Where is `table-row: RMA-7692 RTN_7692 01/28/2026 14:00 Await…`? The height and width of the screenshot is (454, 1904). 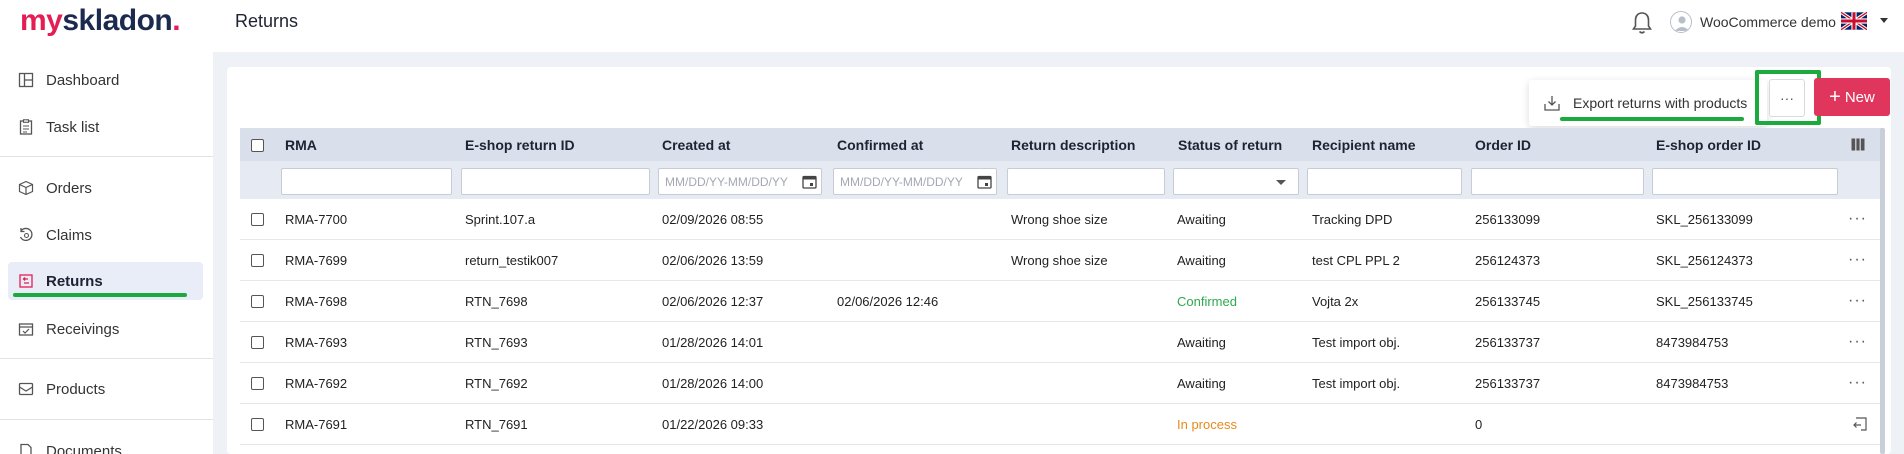 table-row: RMA-7692 RTN_7692 01/28/2026 14:00 Await… is located at coordinates (1062, 383).